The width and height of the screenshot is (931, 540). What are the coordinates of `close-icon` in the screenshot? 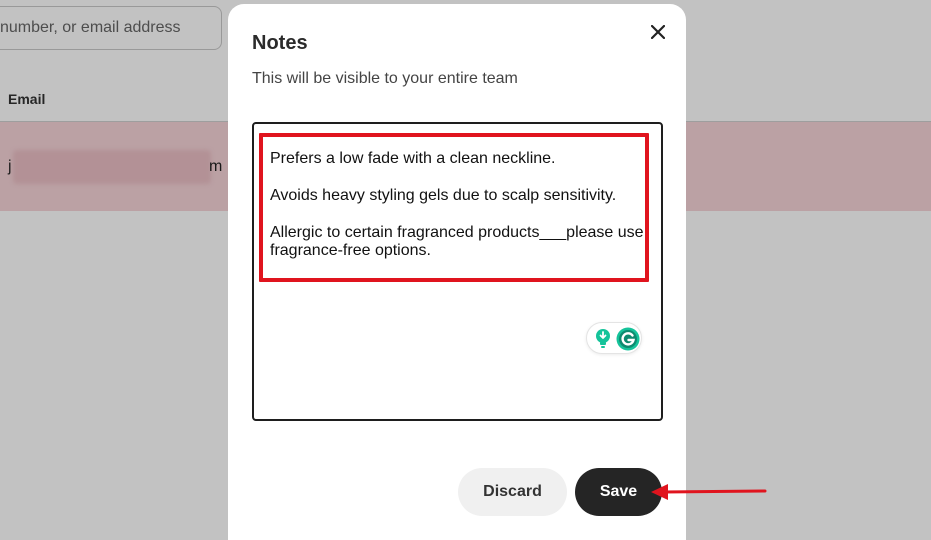 It's located at (658, 32).